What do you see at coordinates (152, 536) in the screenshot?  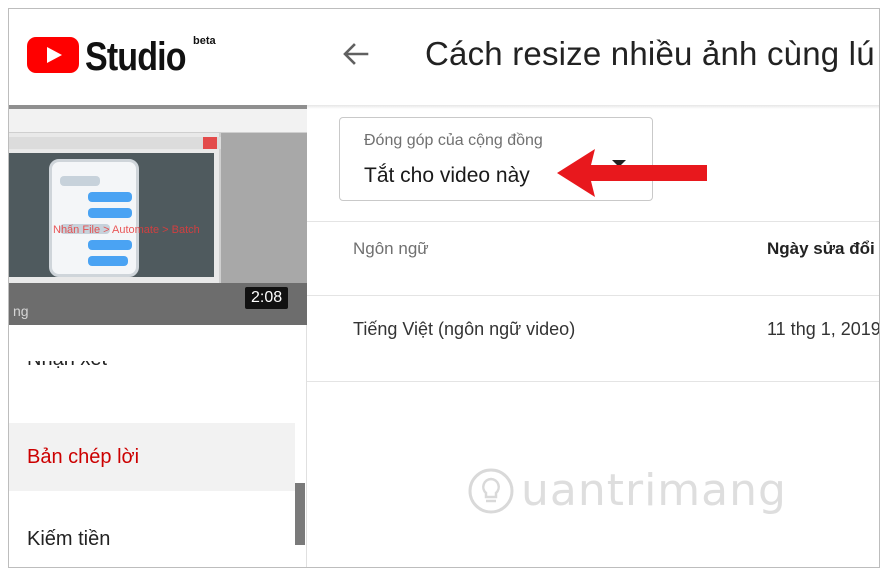 I see `sidebar-item-monetization: Kiếm tiền` at bounding box center [152, 536].